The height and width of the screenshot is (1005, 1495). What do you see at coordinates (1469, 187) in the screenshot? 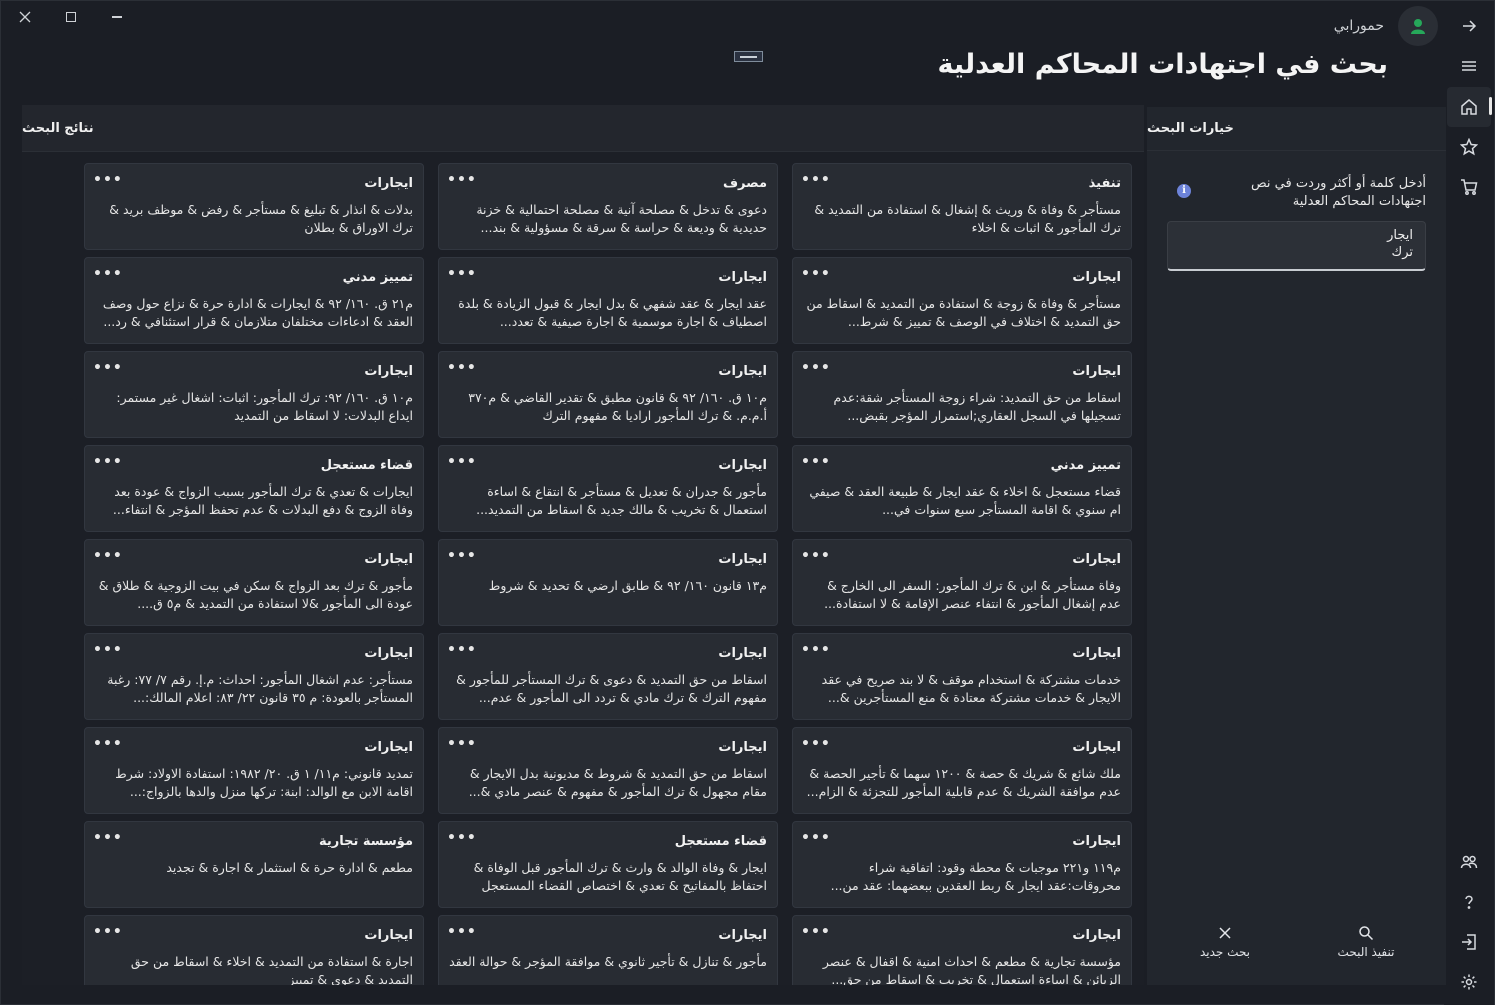
I see `cart-icon` at bounding box center [1469, 187].